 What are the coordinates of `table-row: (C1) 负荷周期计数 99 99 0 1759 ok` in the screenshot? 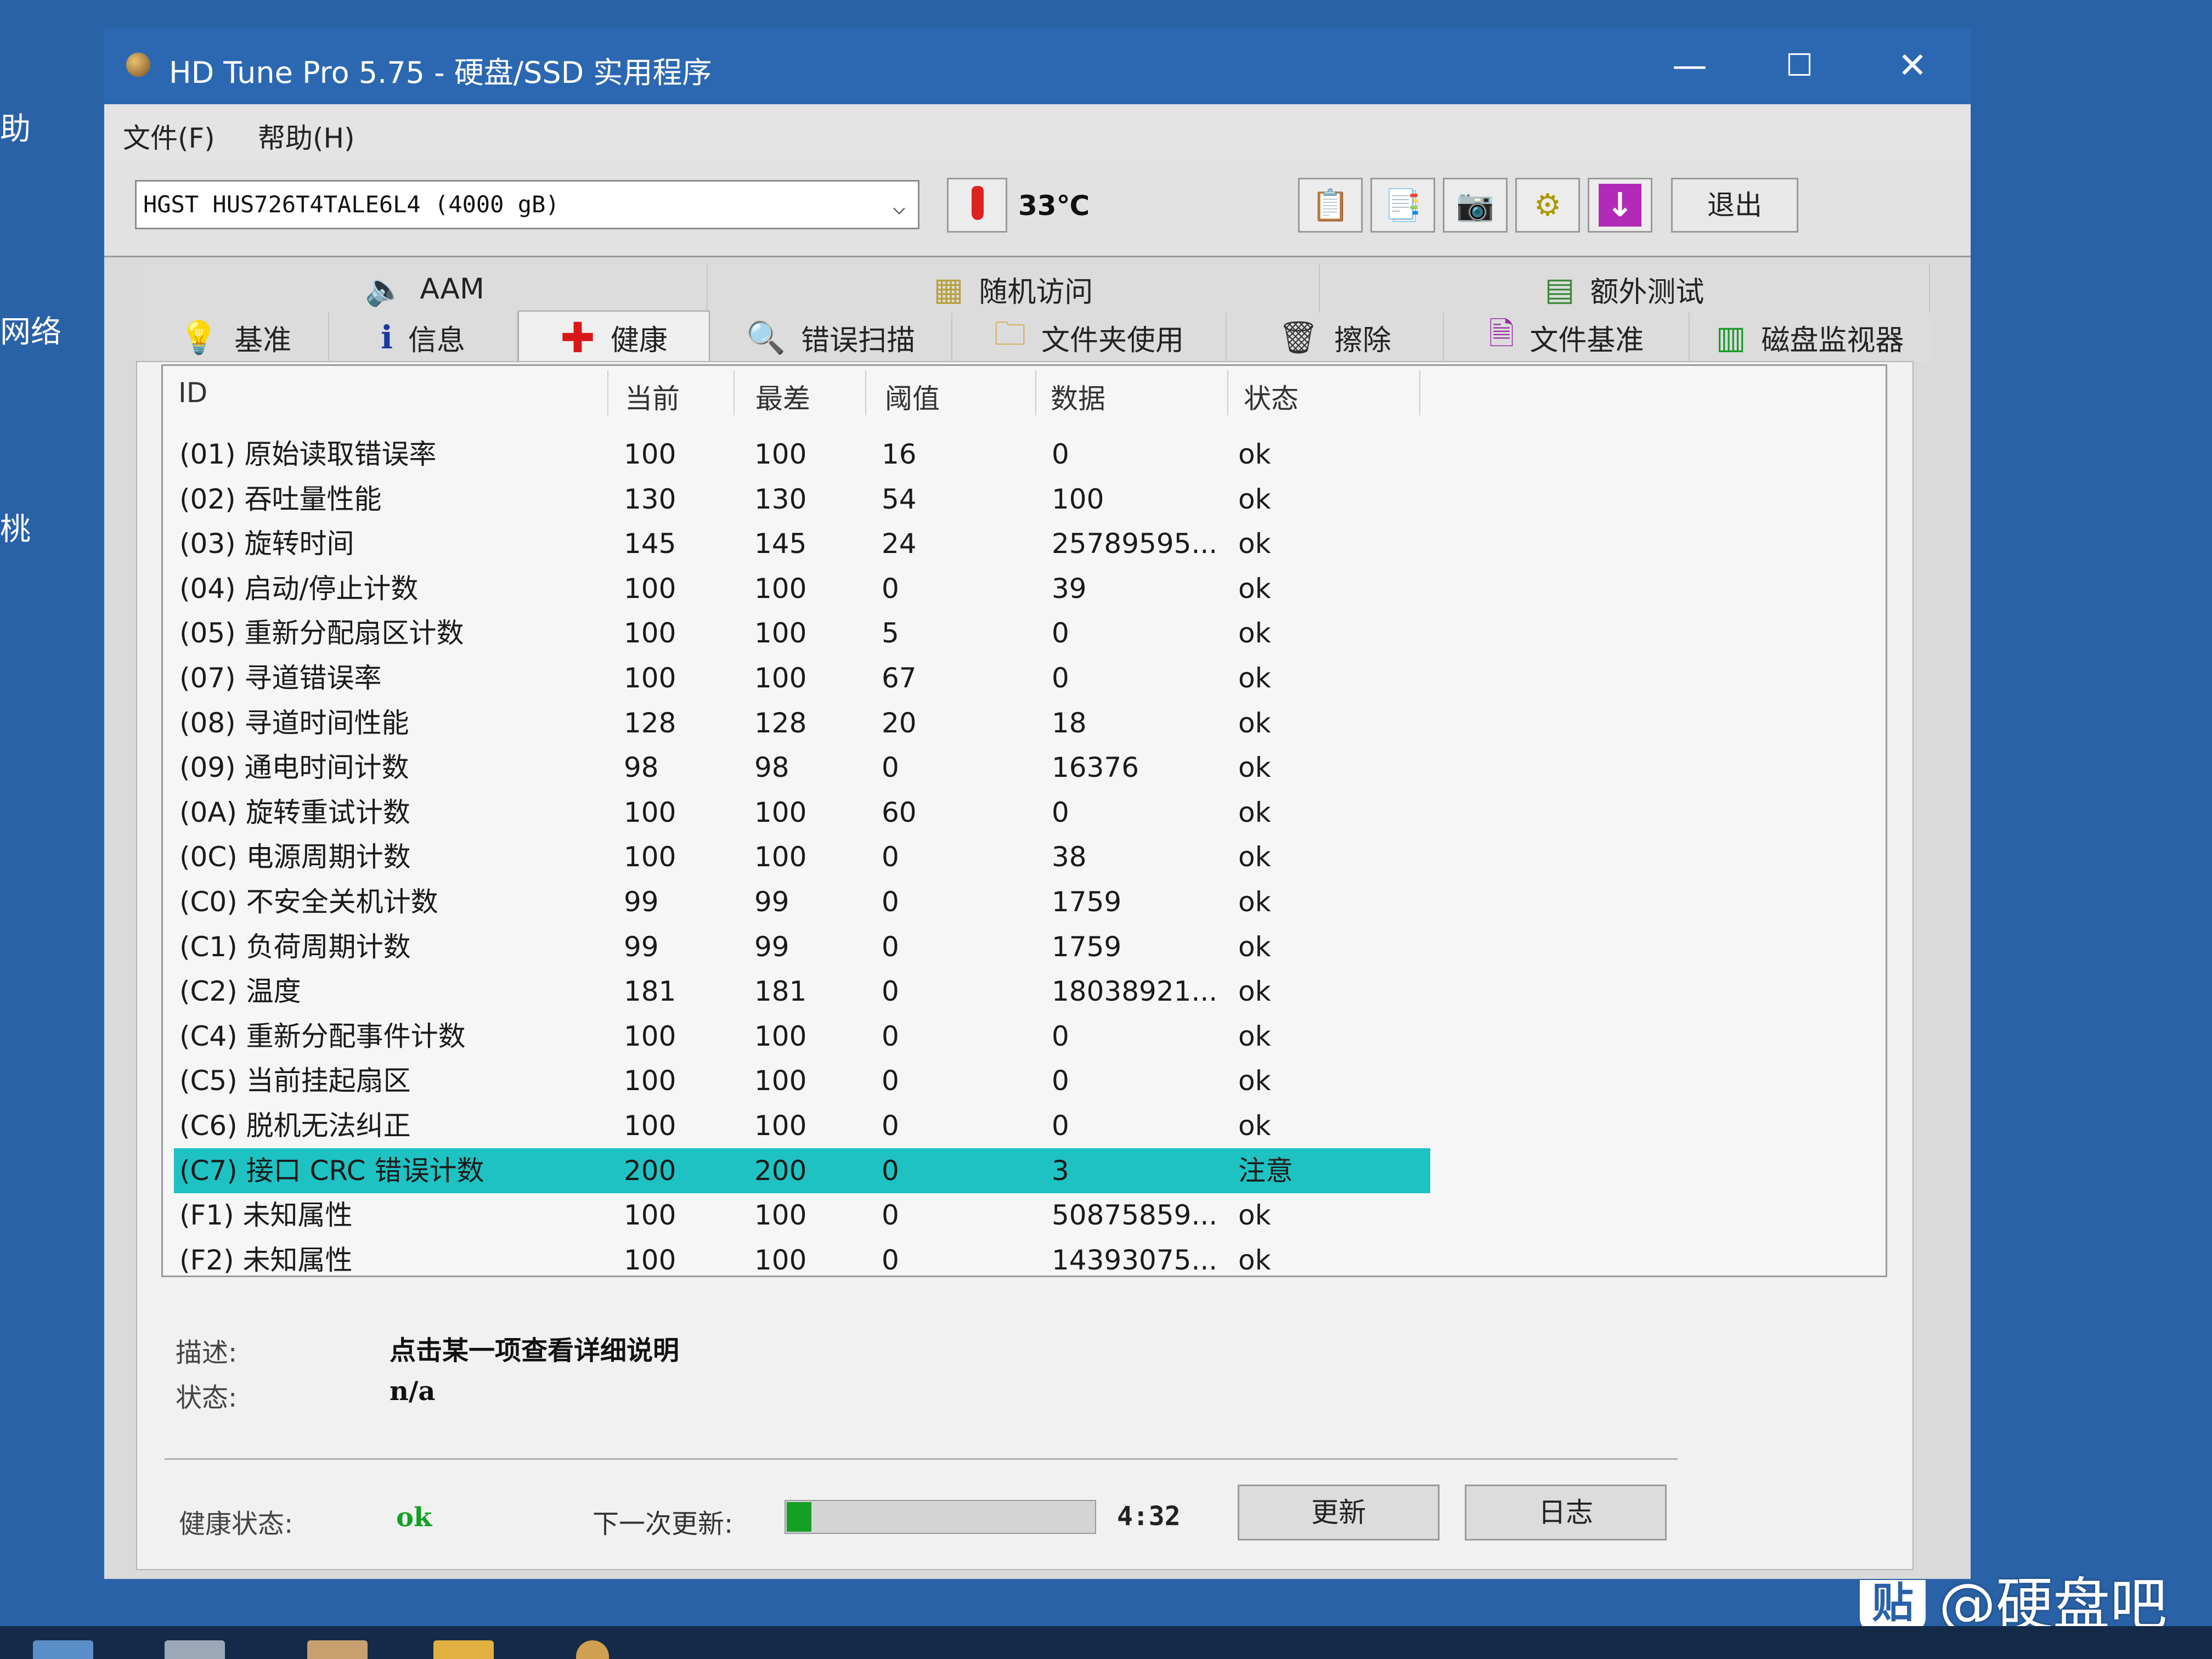 It's located at (802, 947).